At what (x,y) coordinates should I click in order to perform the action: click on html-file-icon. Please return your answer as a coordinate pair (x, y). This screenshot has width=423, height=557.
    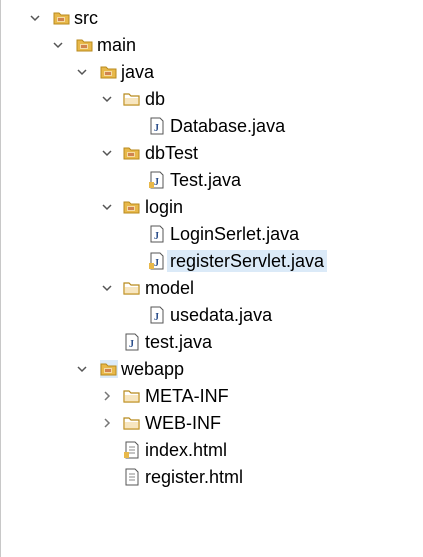
    Looking at the image, I should click on (132, 477).